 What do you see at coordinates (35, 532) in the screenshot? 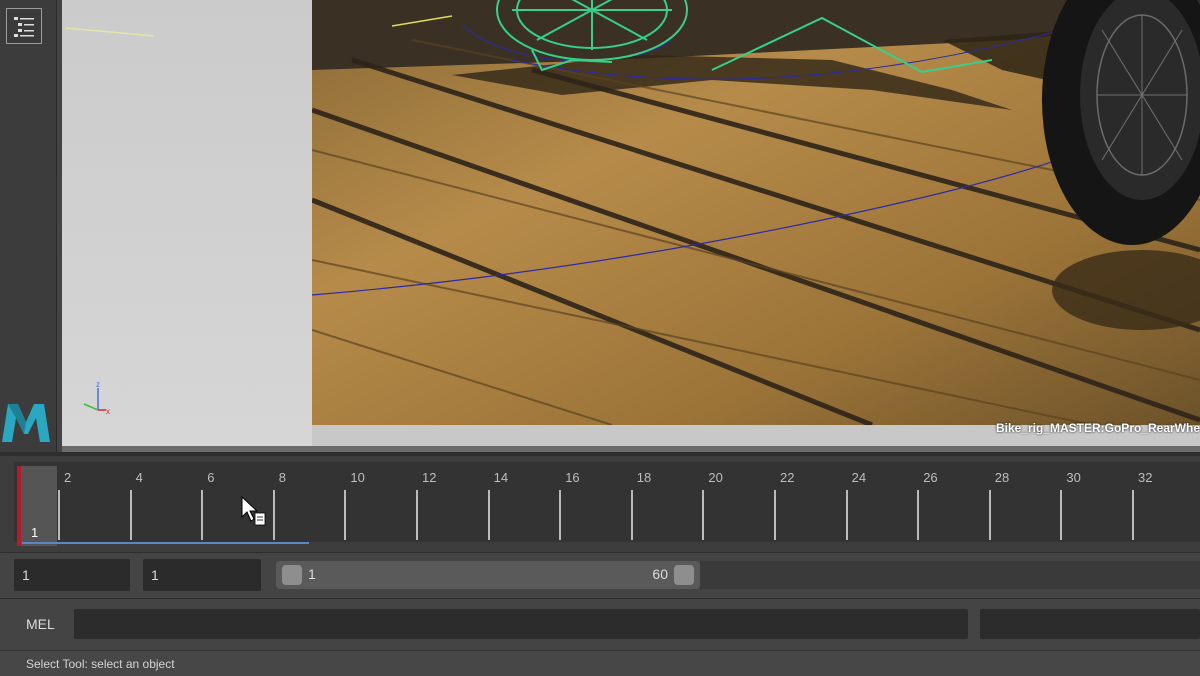
I see `current-frame-label: 1` at bounding box center [35, 532].